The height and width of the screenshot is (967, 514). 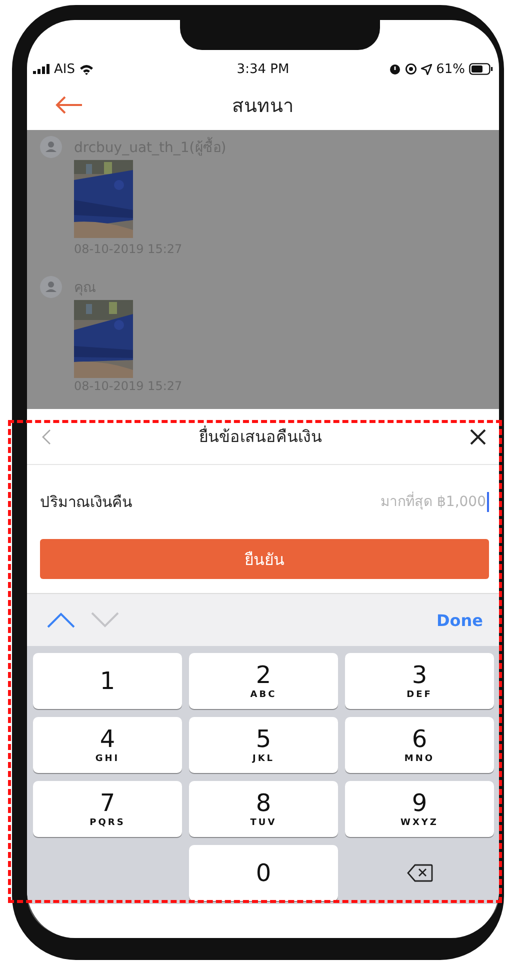 I want to click on location-icon, so click(x=426, y=69).